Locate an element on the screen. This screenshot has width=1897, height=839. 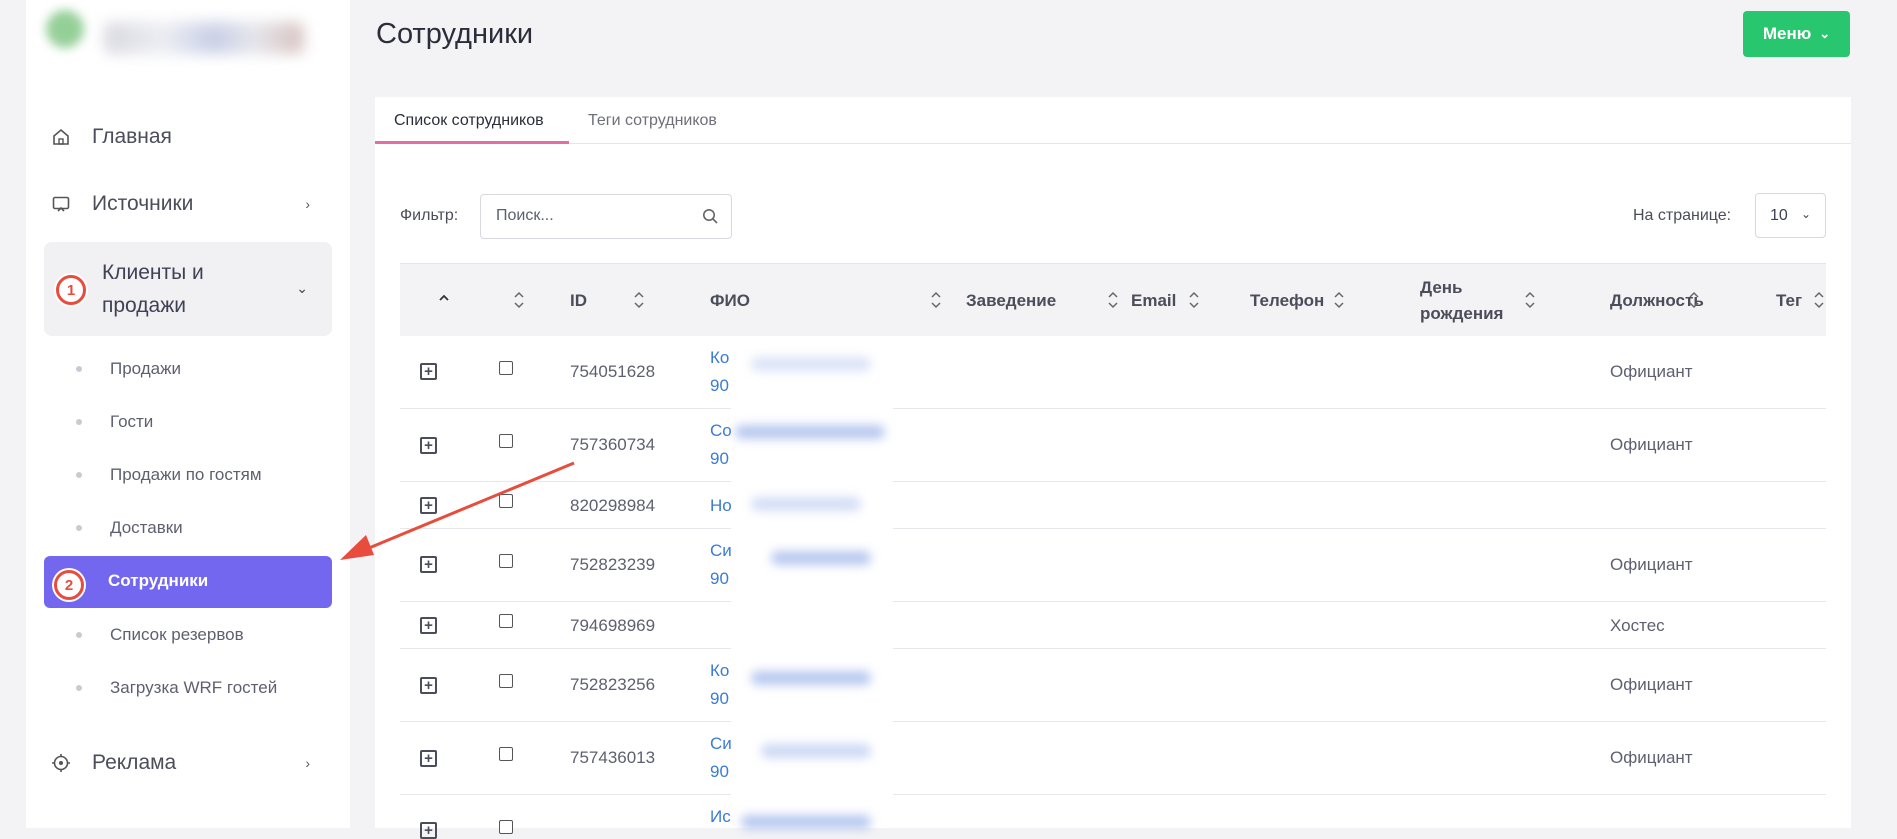
sidebar-subitem-label: Список резервов is located at coordinates (177, 634).